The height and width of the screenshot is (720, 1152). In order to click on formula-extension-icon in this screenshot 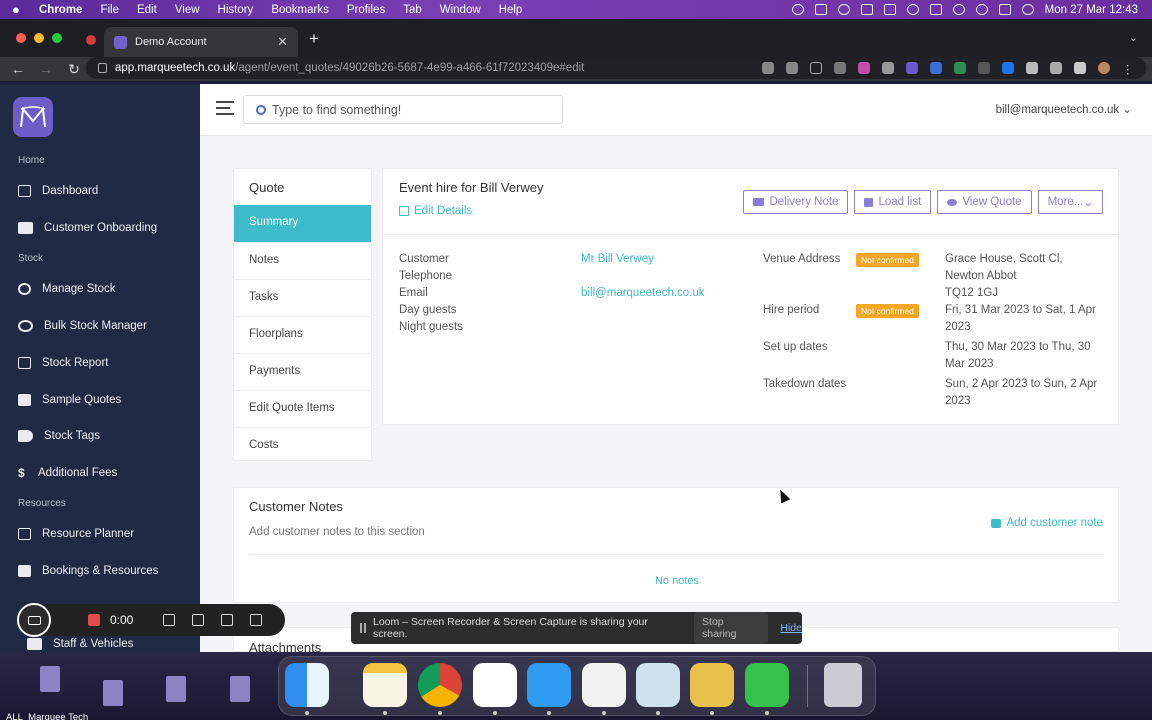, I will do `click(984, 68)`.